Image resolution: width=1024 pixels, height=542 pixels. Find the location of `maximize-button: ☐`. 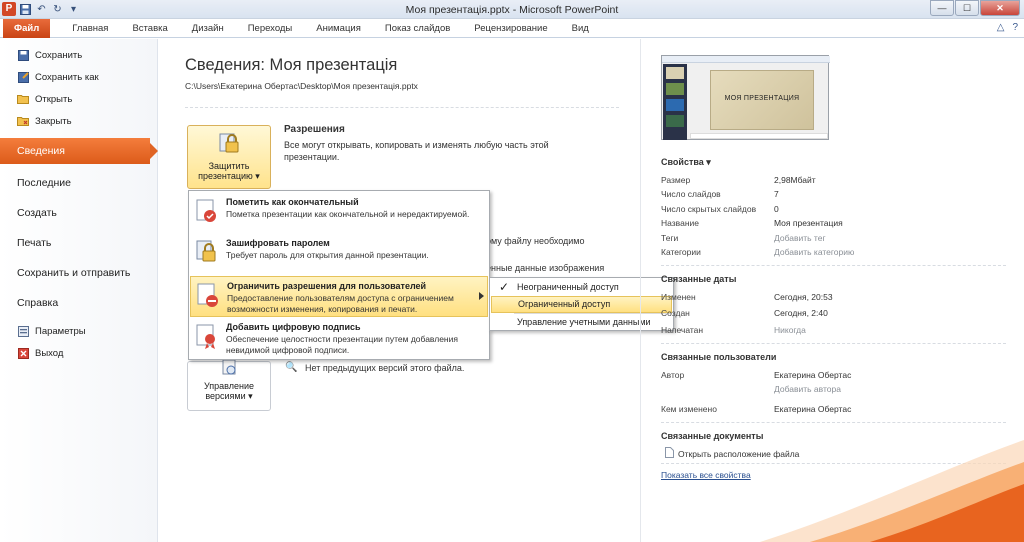

maximize-button: ☐ is located at coordinates (967, 8).